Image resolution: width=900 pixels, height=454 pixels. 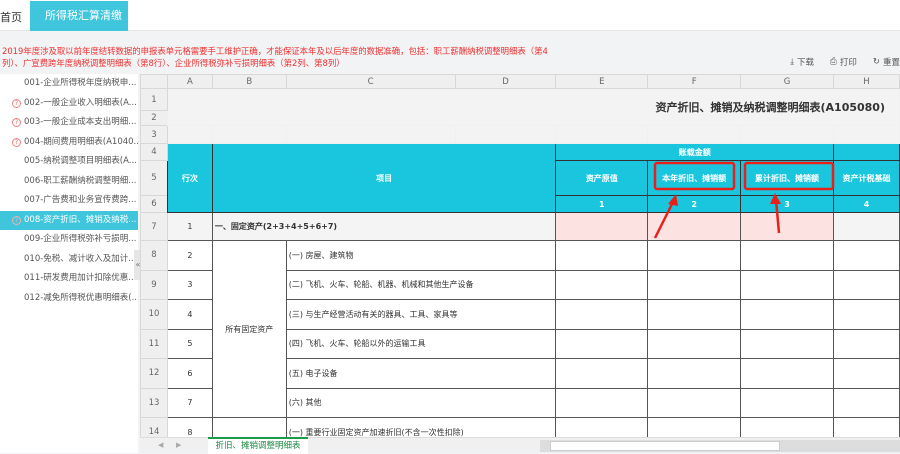 I want to click on scrollbar-thumb, so click(x=665, y=446).